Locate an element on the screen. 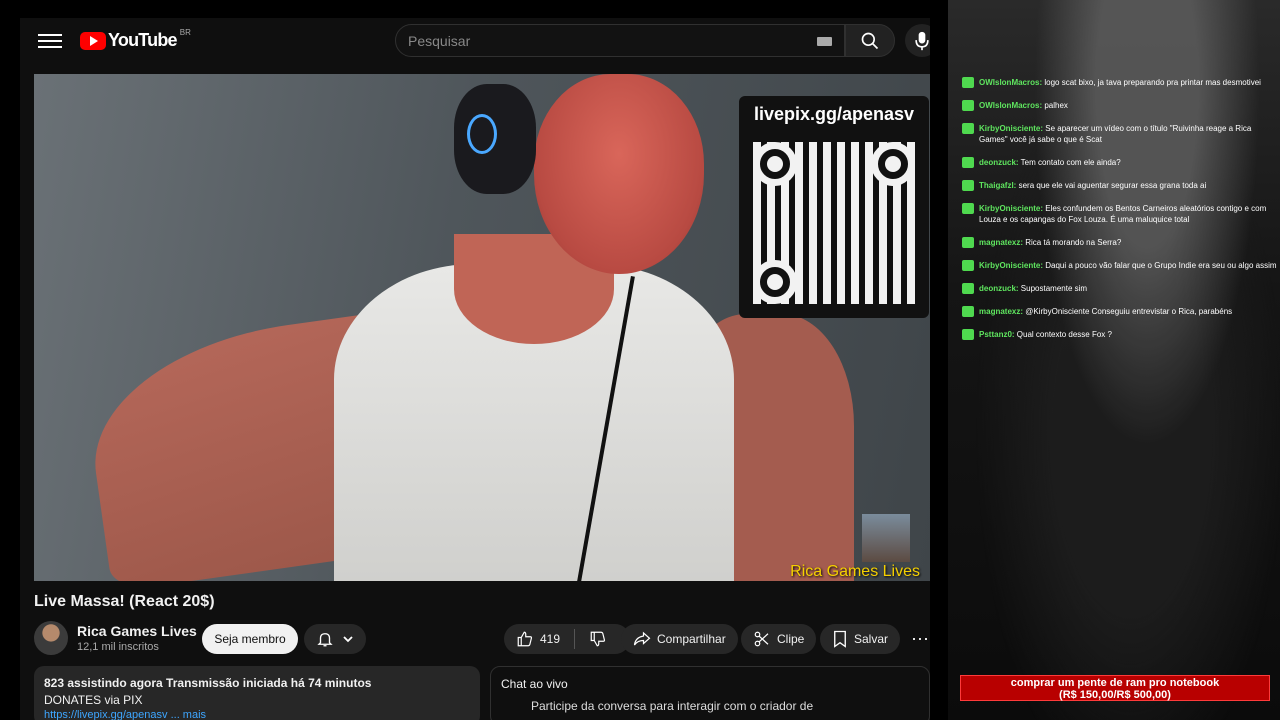 Image resolution: width=1280 pixels, height=720 pixels. more-actions-button: ⋯ is located at coordinates (917, 639).